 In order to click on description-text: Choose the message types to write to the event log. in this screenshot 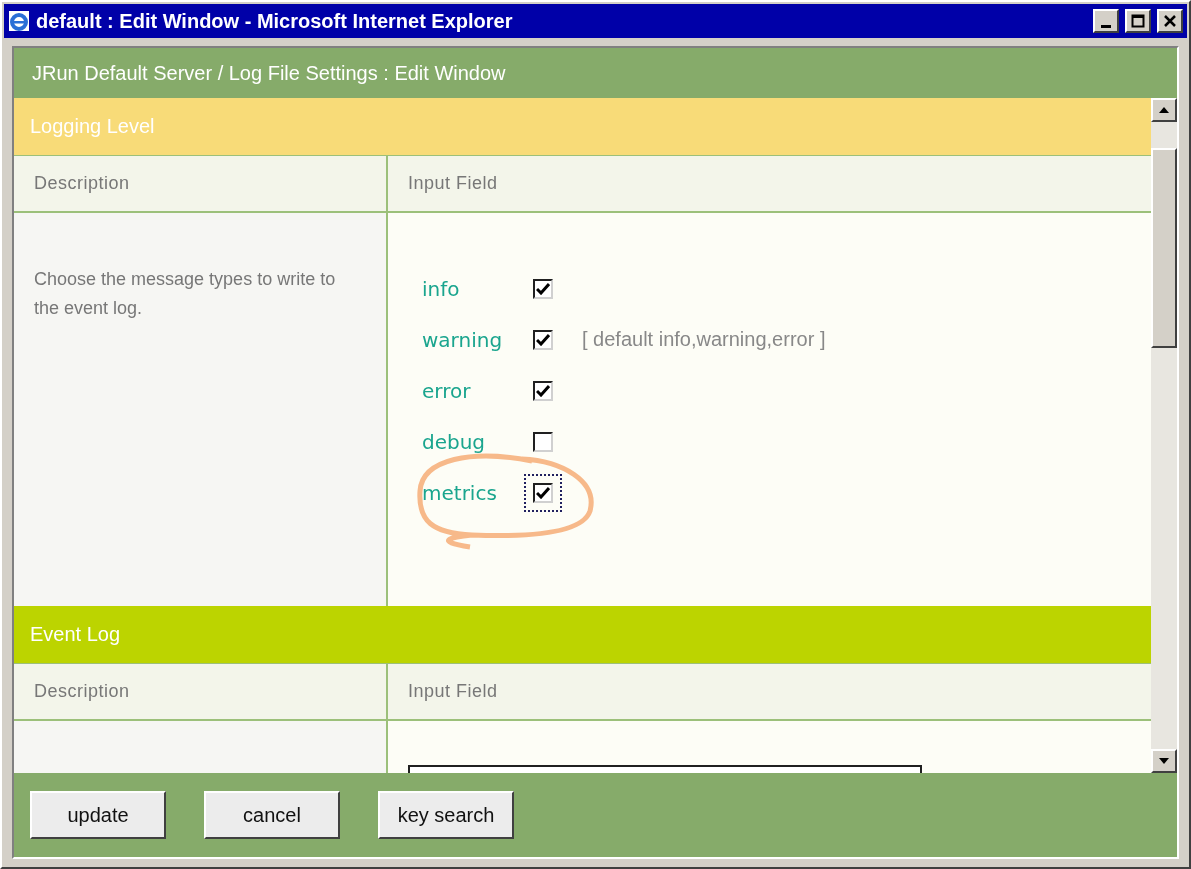, I will do `click(200, 409)`.